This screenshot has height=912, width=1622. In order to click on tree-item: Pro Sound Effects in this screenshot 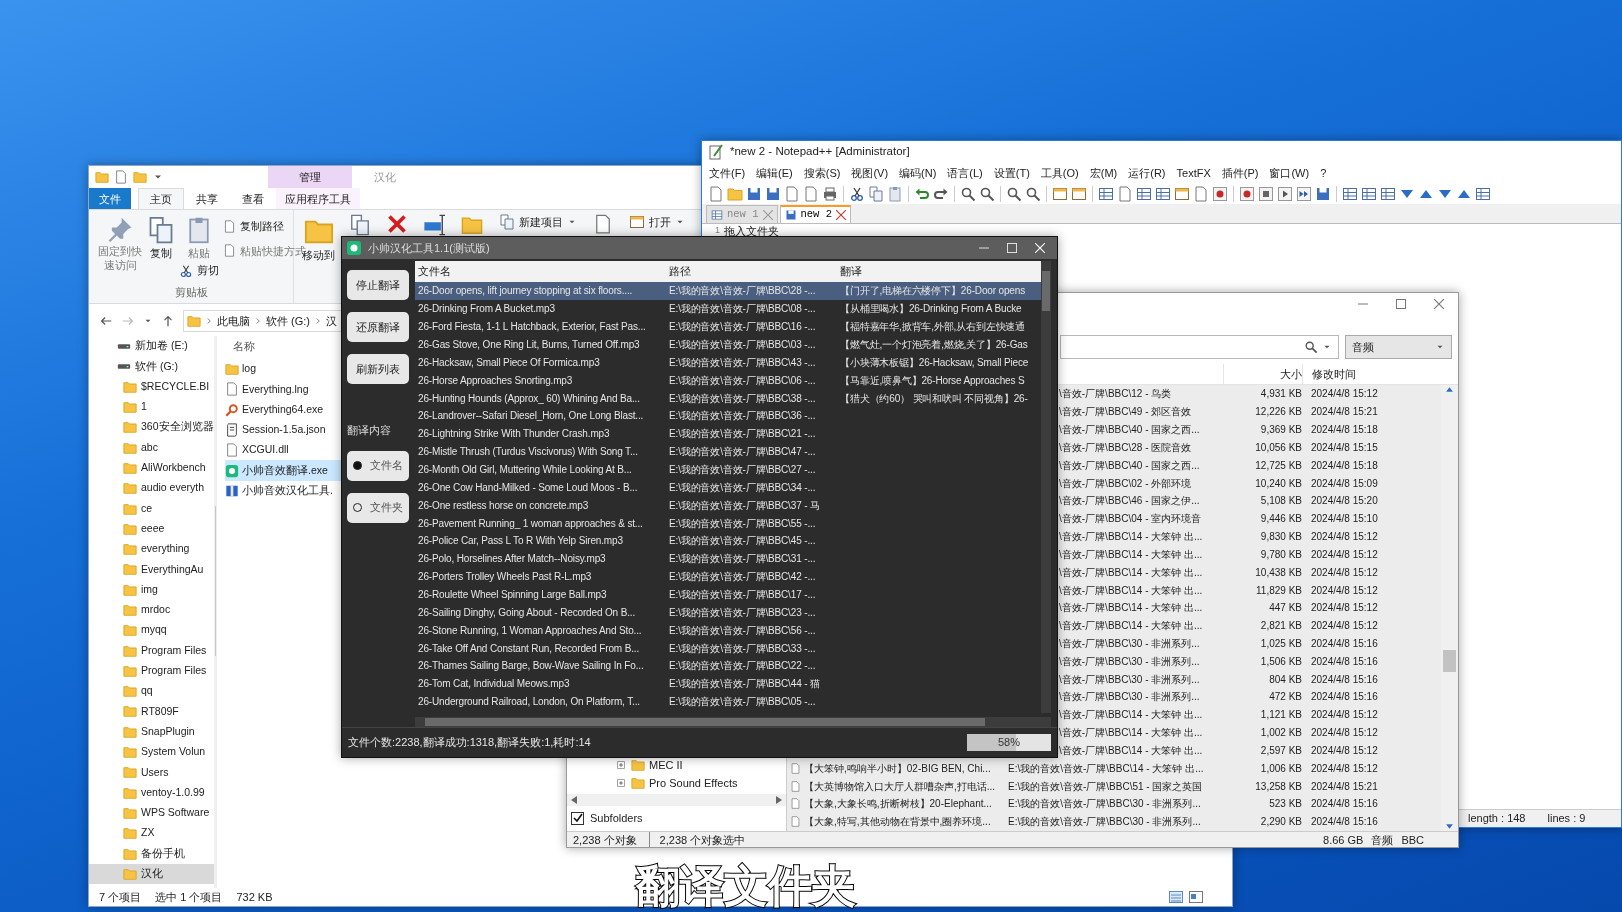, I will do `click(676, 783)`.